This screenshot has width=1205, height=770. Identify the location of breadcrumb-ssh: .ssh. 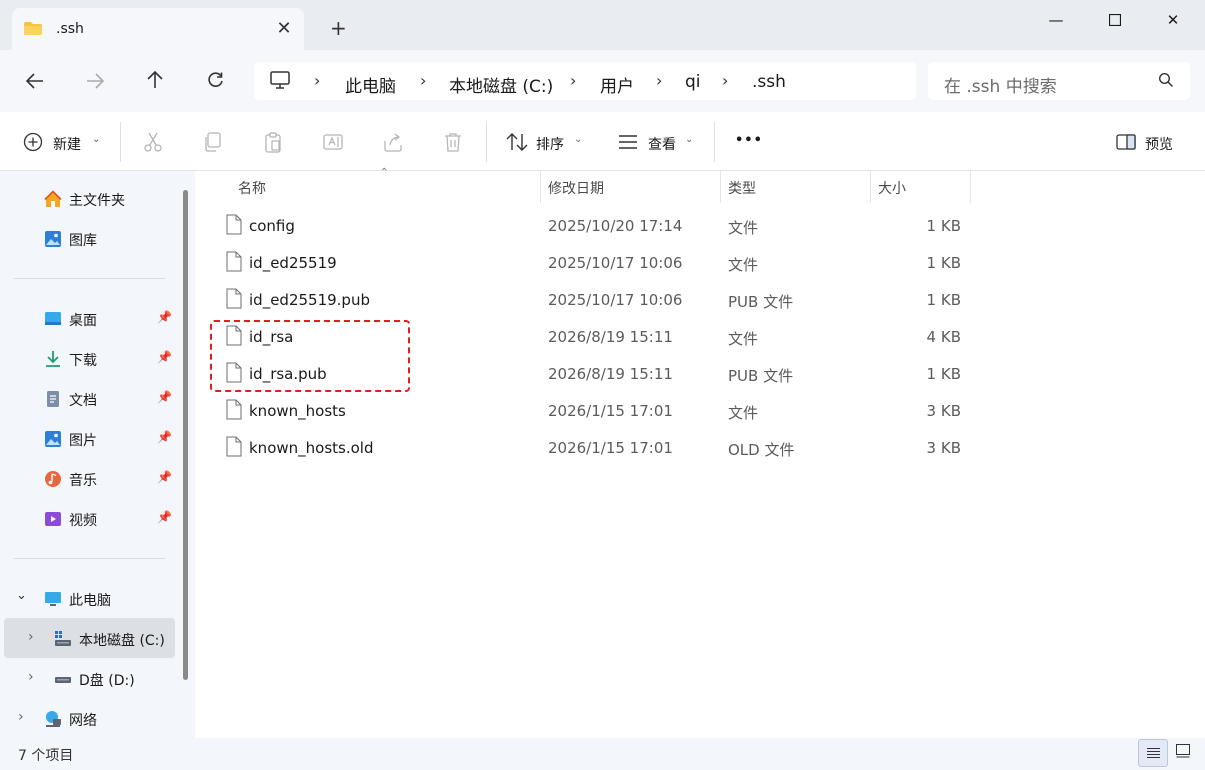
(769, 82).